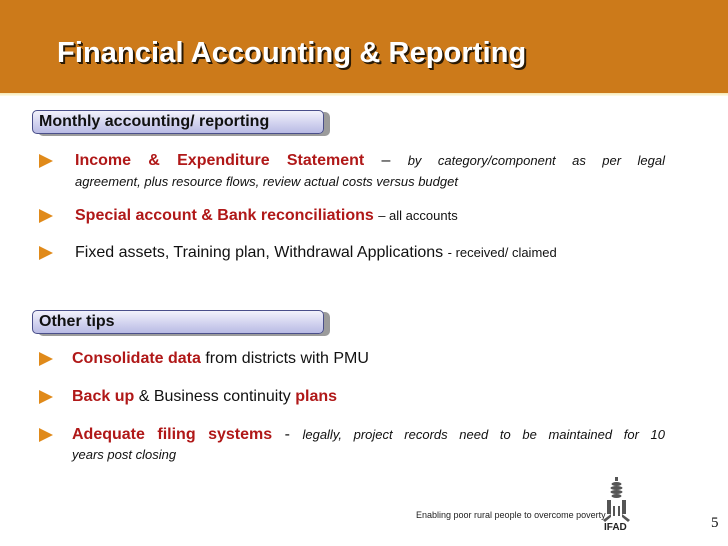  What do you see at coordinates (616, 499) in the screenshot?
I see `ifad-wheat-logo-icon` at bounding box center [616, 499].